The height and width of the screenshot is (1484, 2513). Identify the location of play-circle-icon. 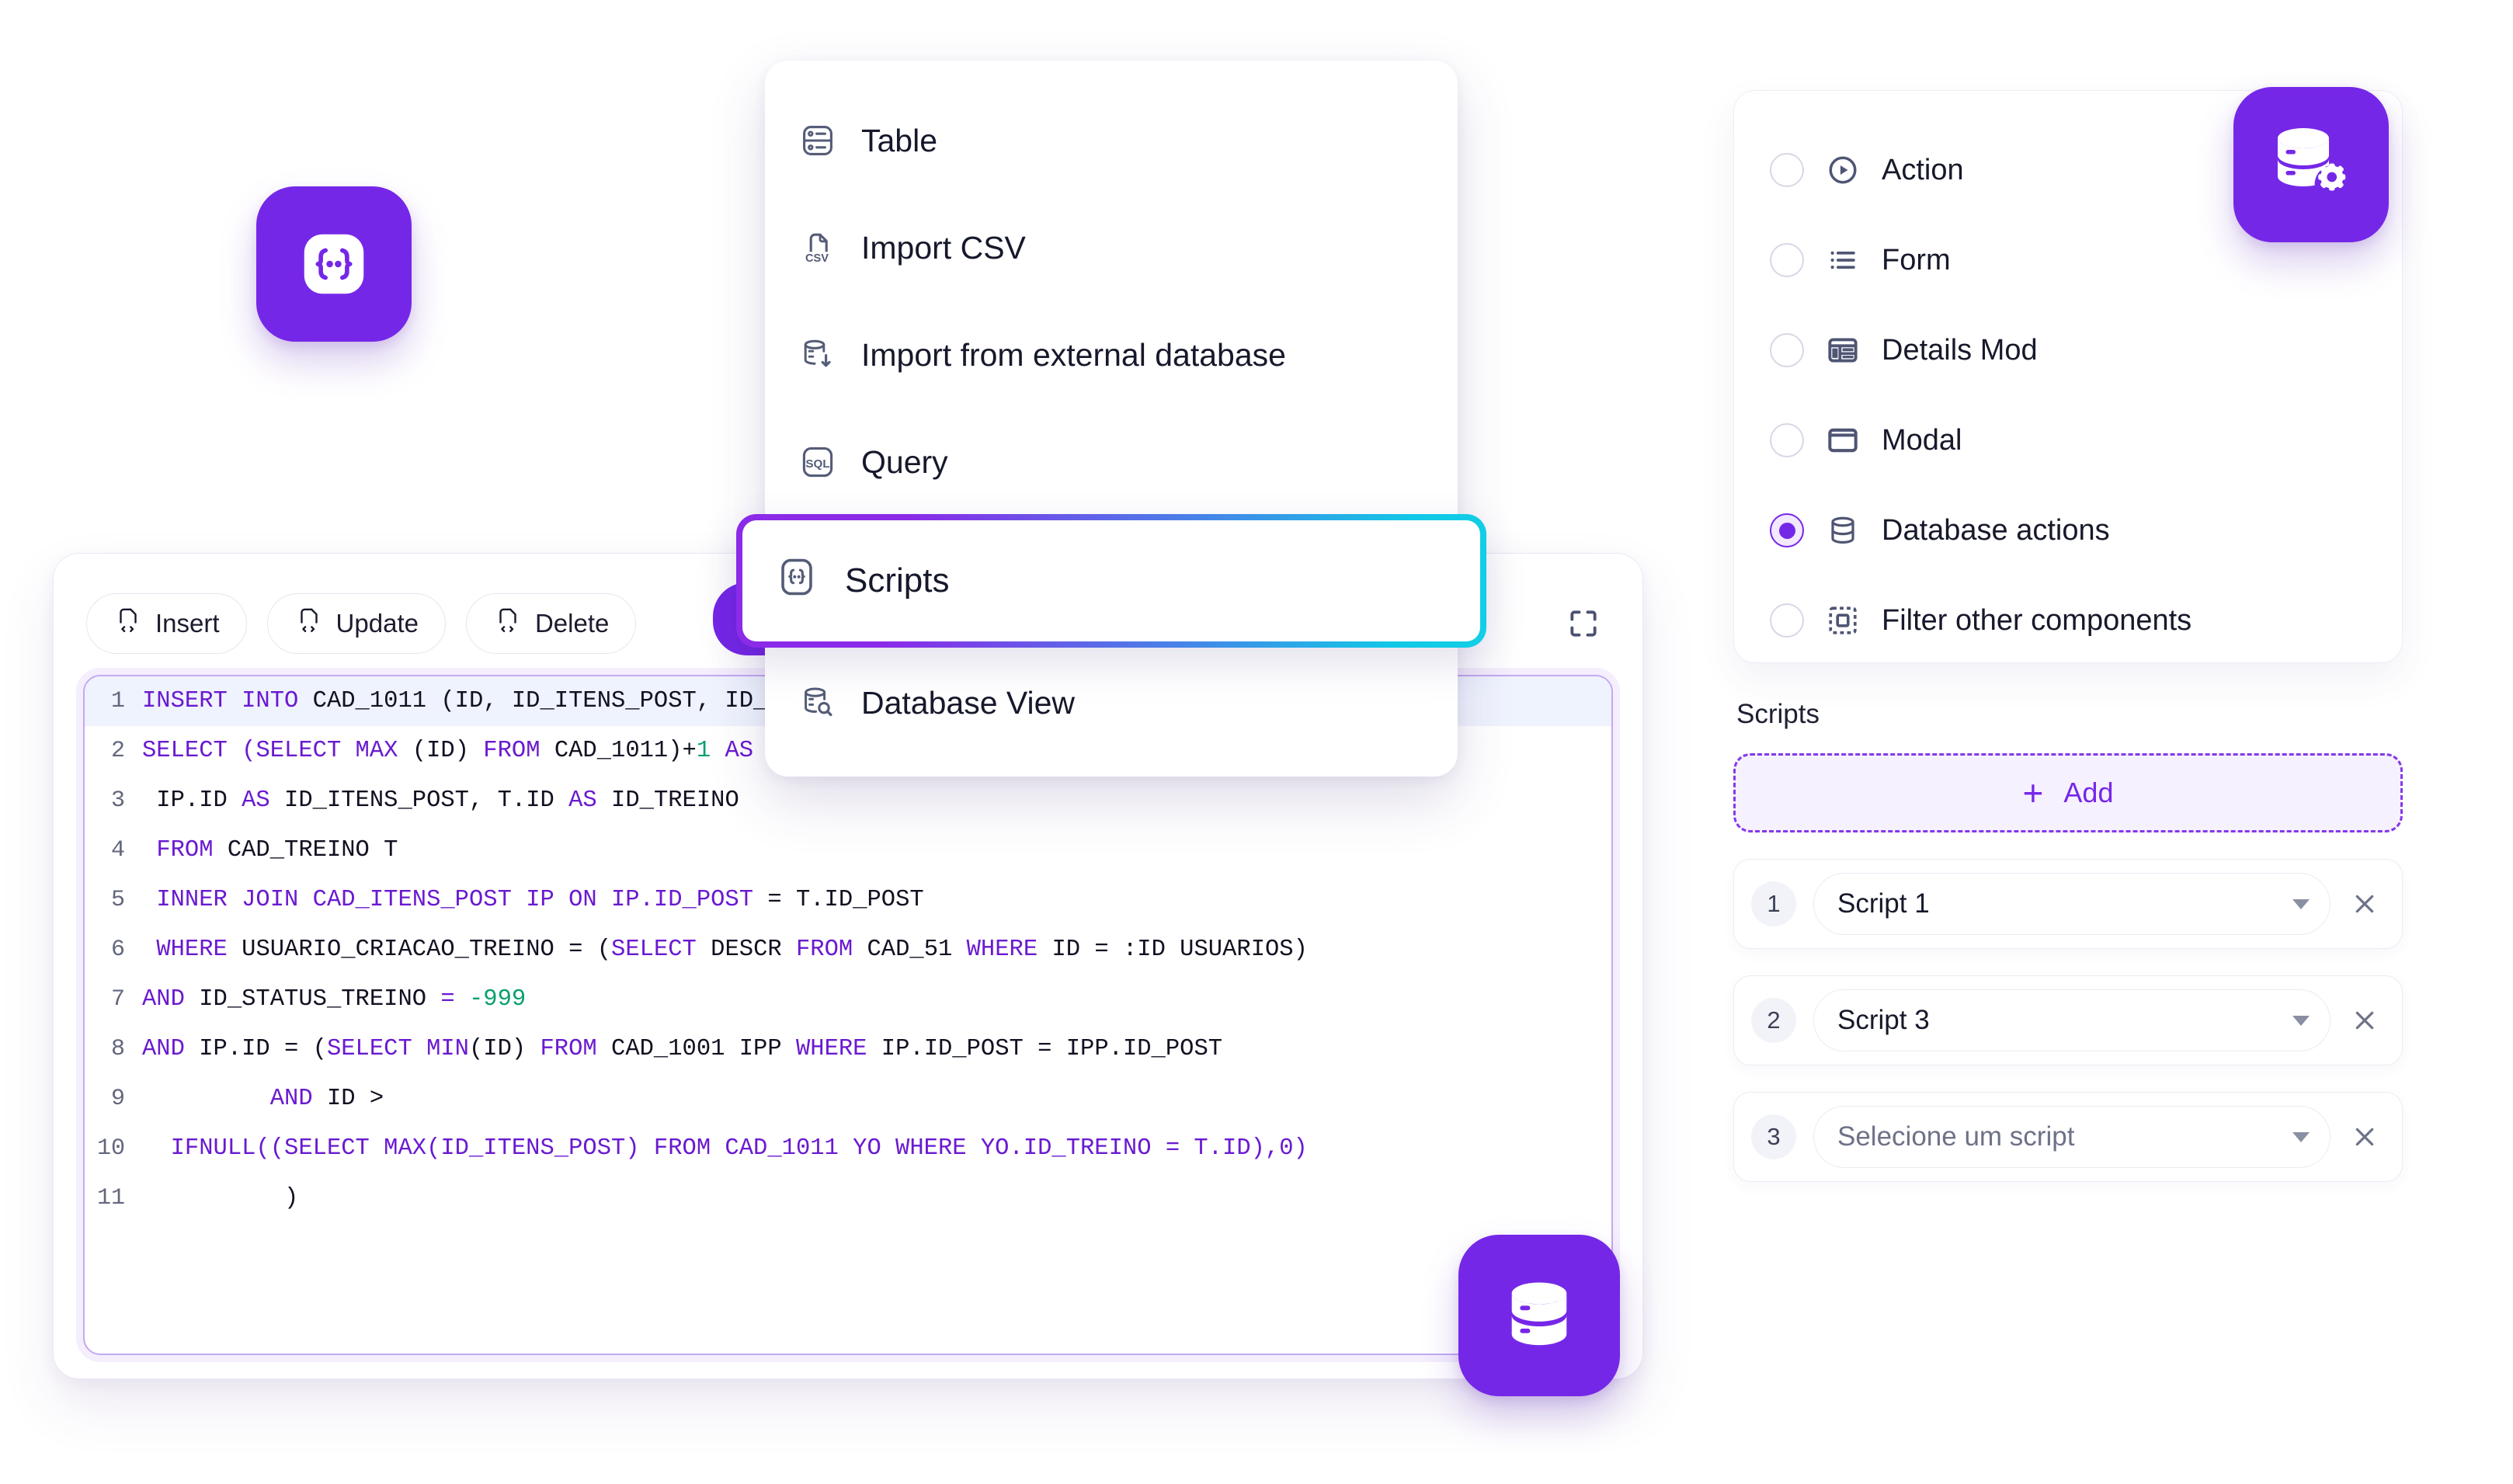
(1843, 170).